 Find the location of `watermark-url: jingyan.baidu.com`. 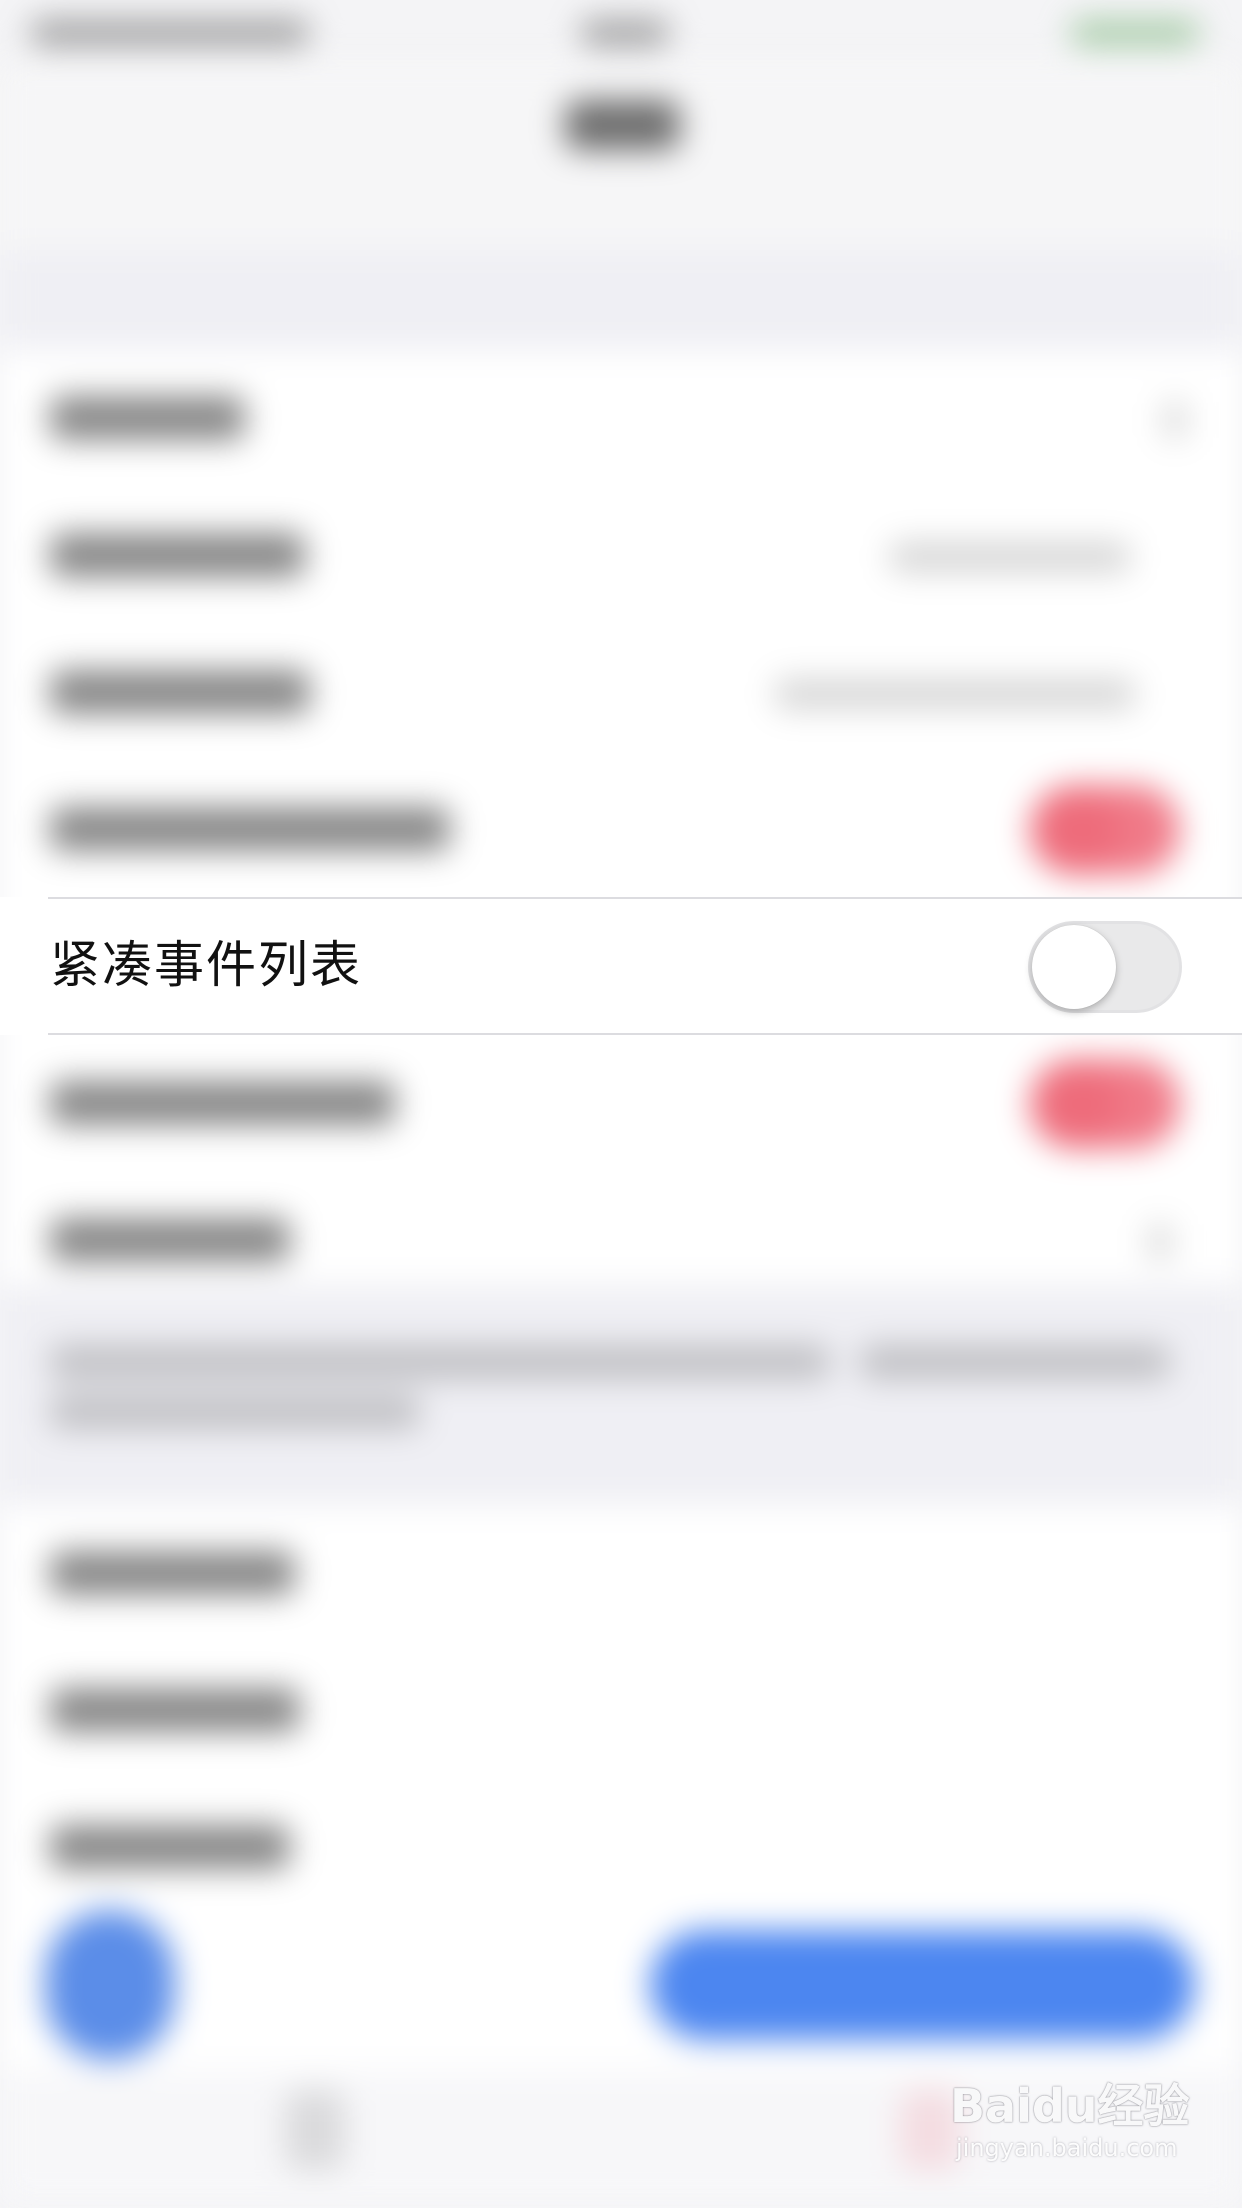

watermark-url: jingyan.baidu.com is located at coordinates (1067, 2148).